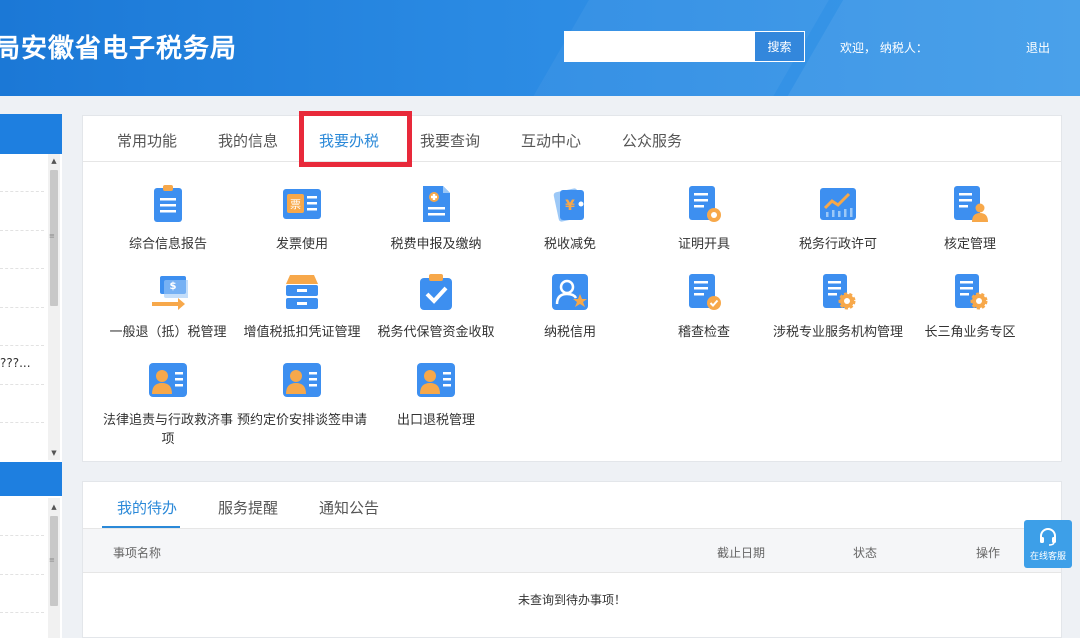 This screenshot has width=1080, height=638. What do you see at coordinates (168, 380) in the screenshot?
I see `legal-id-card-icon` at bounding box center [168, 380].